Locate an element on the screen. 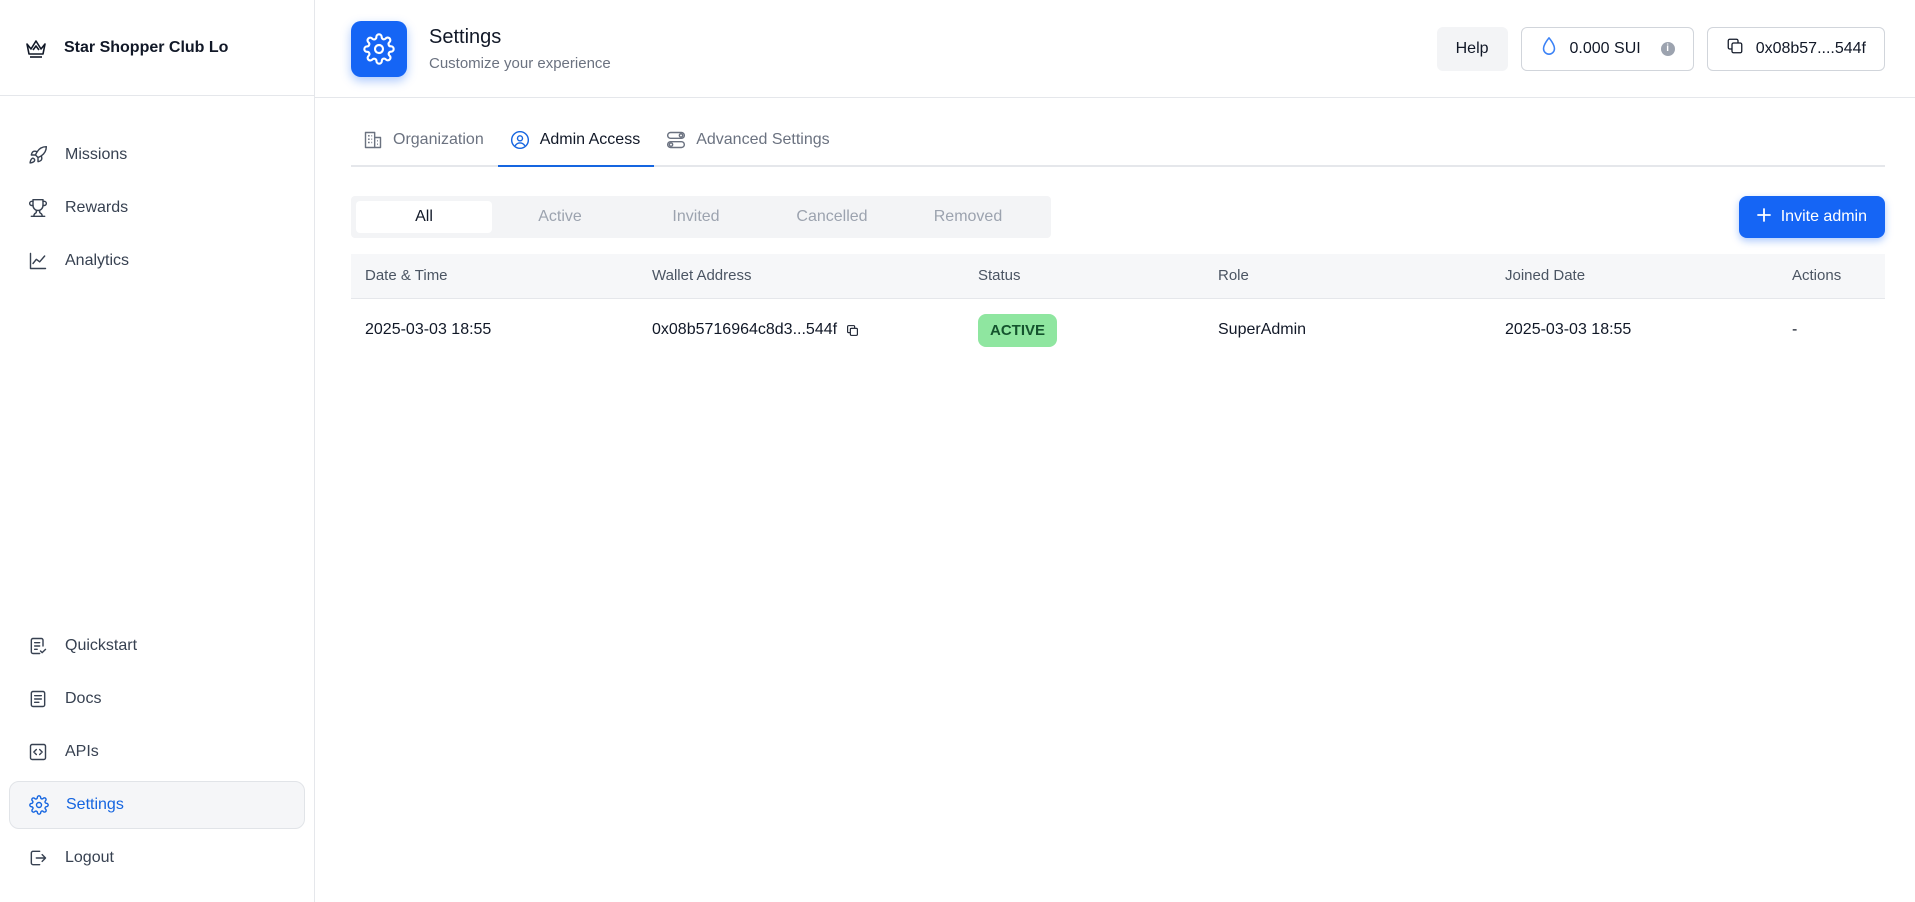  table-row: 2025-03-03 18:55 0x08b5716964c8d3...544f is located at coordinates (1118, 330).